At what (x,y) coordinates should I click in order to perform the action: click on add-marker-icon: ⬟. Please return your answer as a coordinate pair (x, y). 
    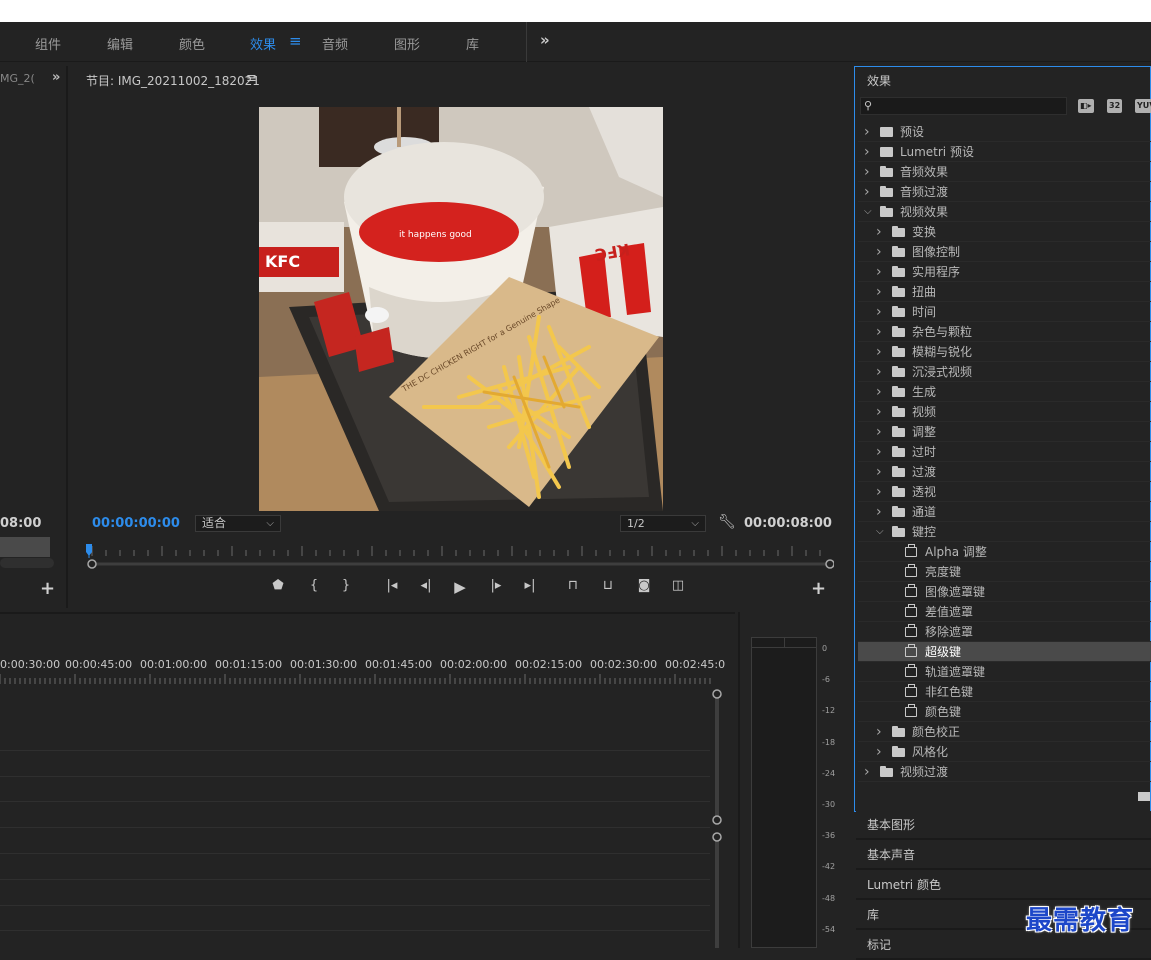
    Looking at the image, I should click on (278, 585).